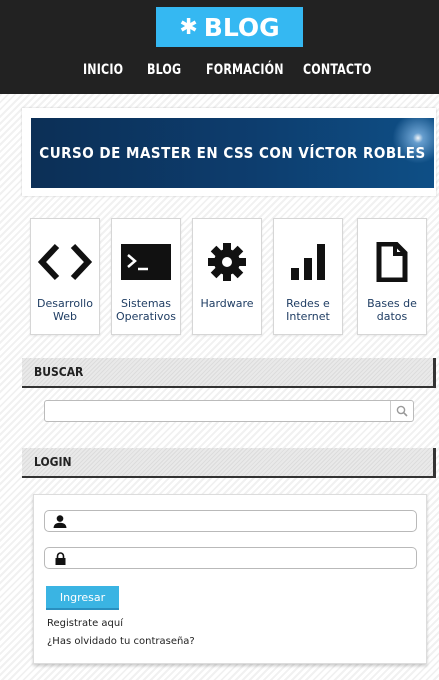 This screenshot has width=439, height=680. What do you see at coordinates (103, 70) in the screenshot?
I see `nav-inicio: INICIO` at bounding box center [103, 70].